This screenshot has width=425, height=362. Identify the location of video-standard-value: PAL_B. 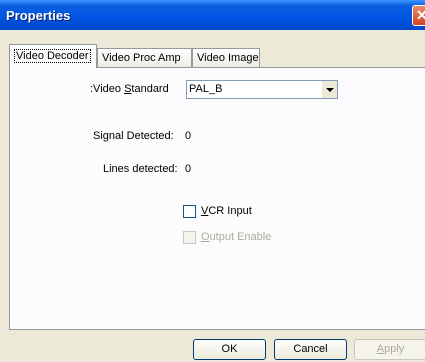
(206, 89).